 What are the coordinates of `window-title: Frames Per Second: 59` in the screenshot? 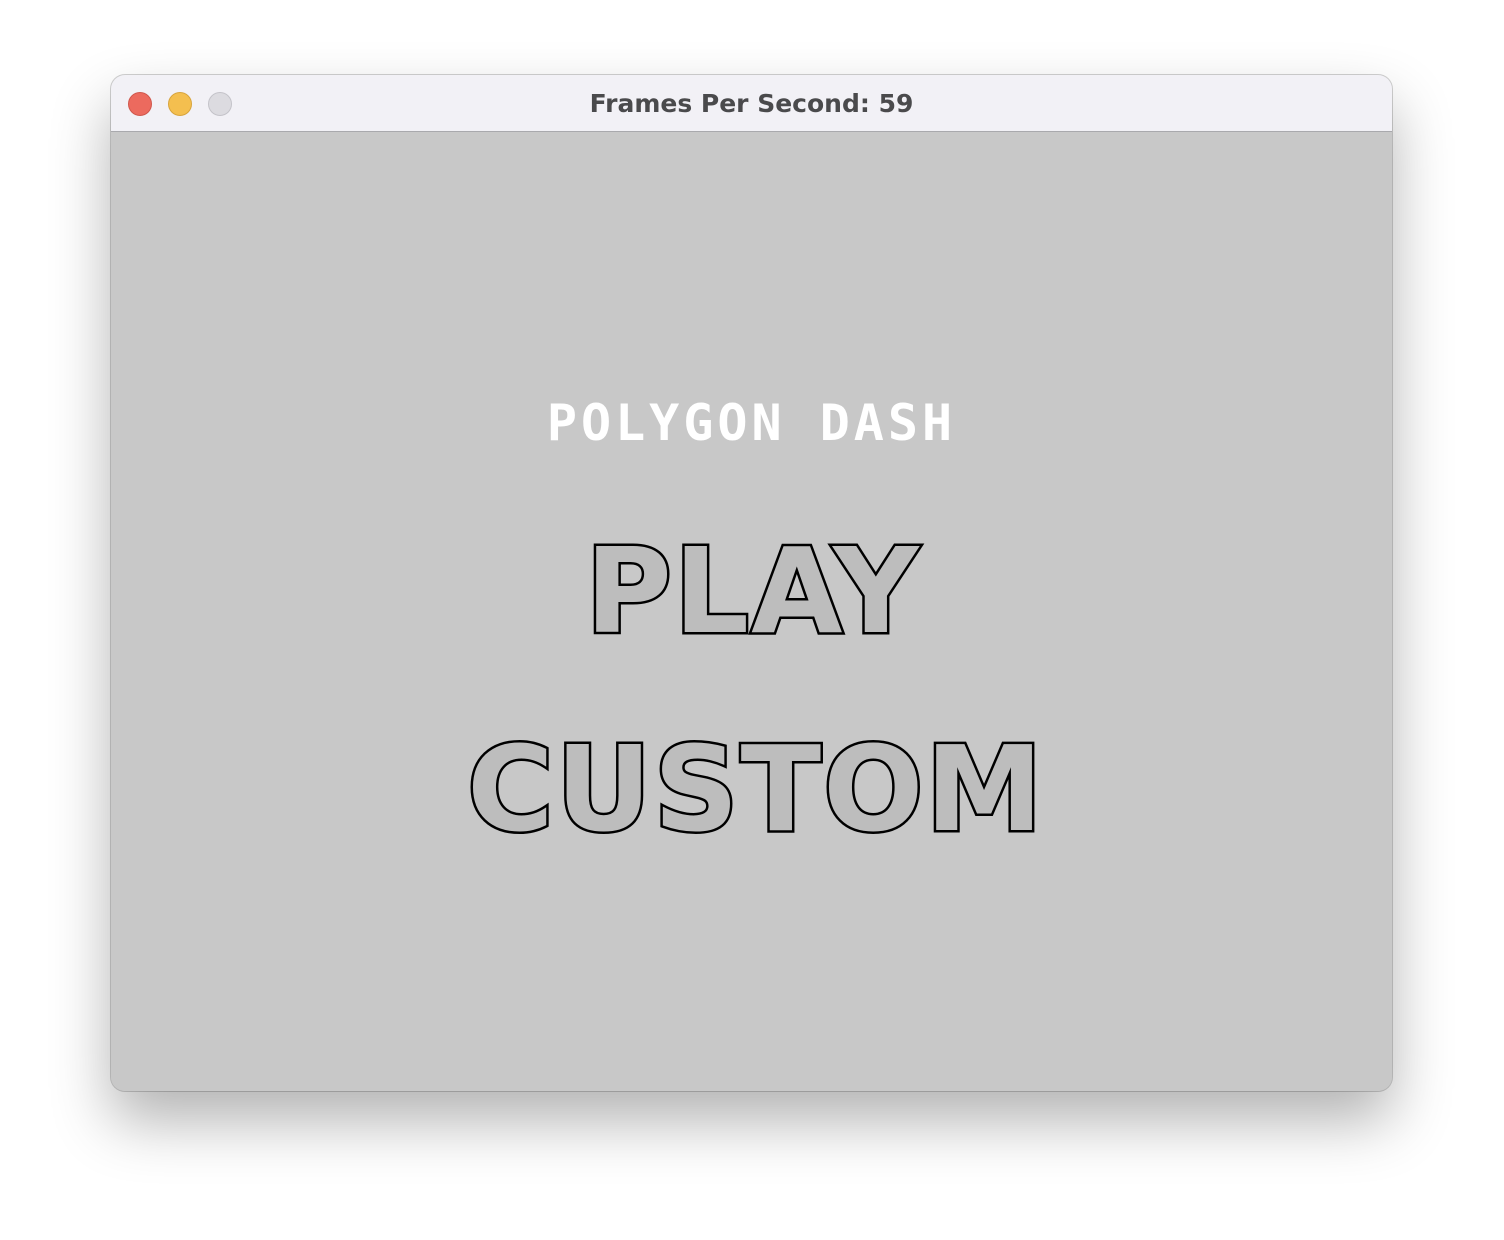 It's located at (751, 103).